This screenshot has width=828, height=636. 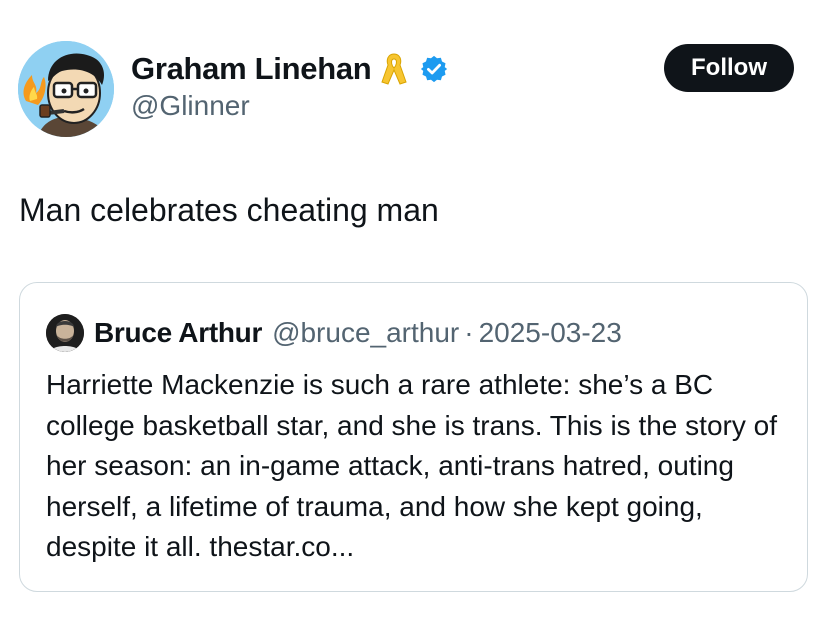 What do you see at coordinates (550, 333) in the screenshot?
I see `quoted-tweet-date: 2025-03-23` at bounding box center [550, 333].